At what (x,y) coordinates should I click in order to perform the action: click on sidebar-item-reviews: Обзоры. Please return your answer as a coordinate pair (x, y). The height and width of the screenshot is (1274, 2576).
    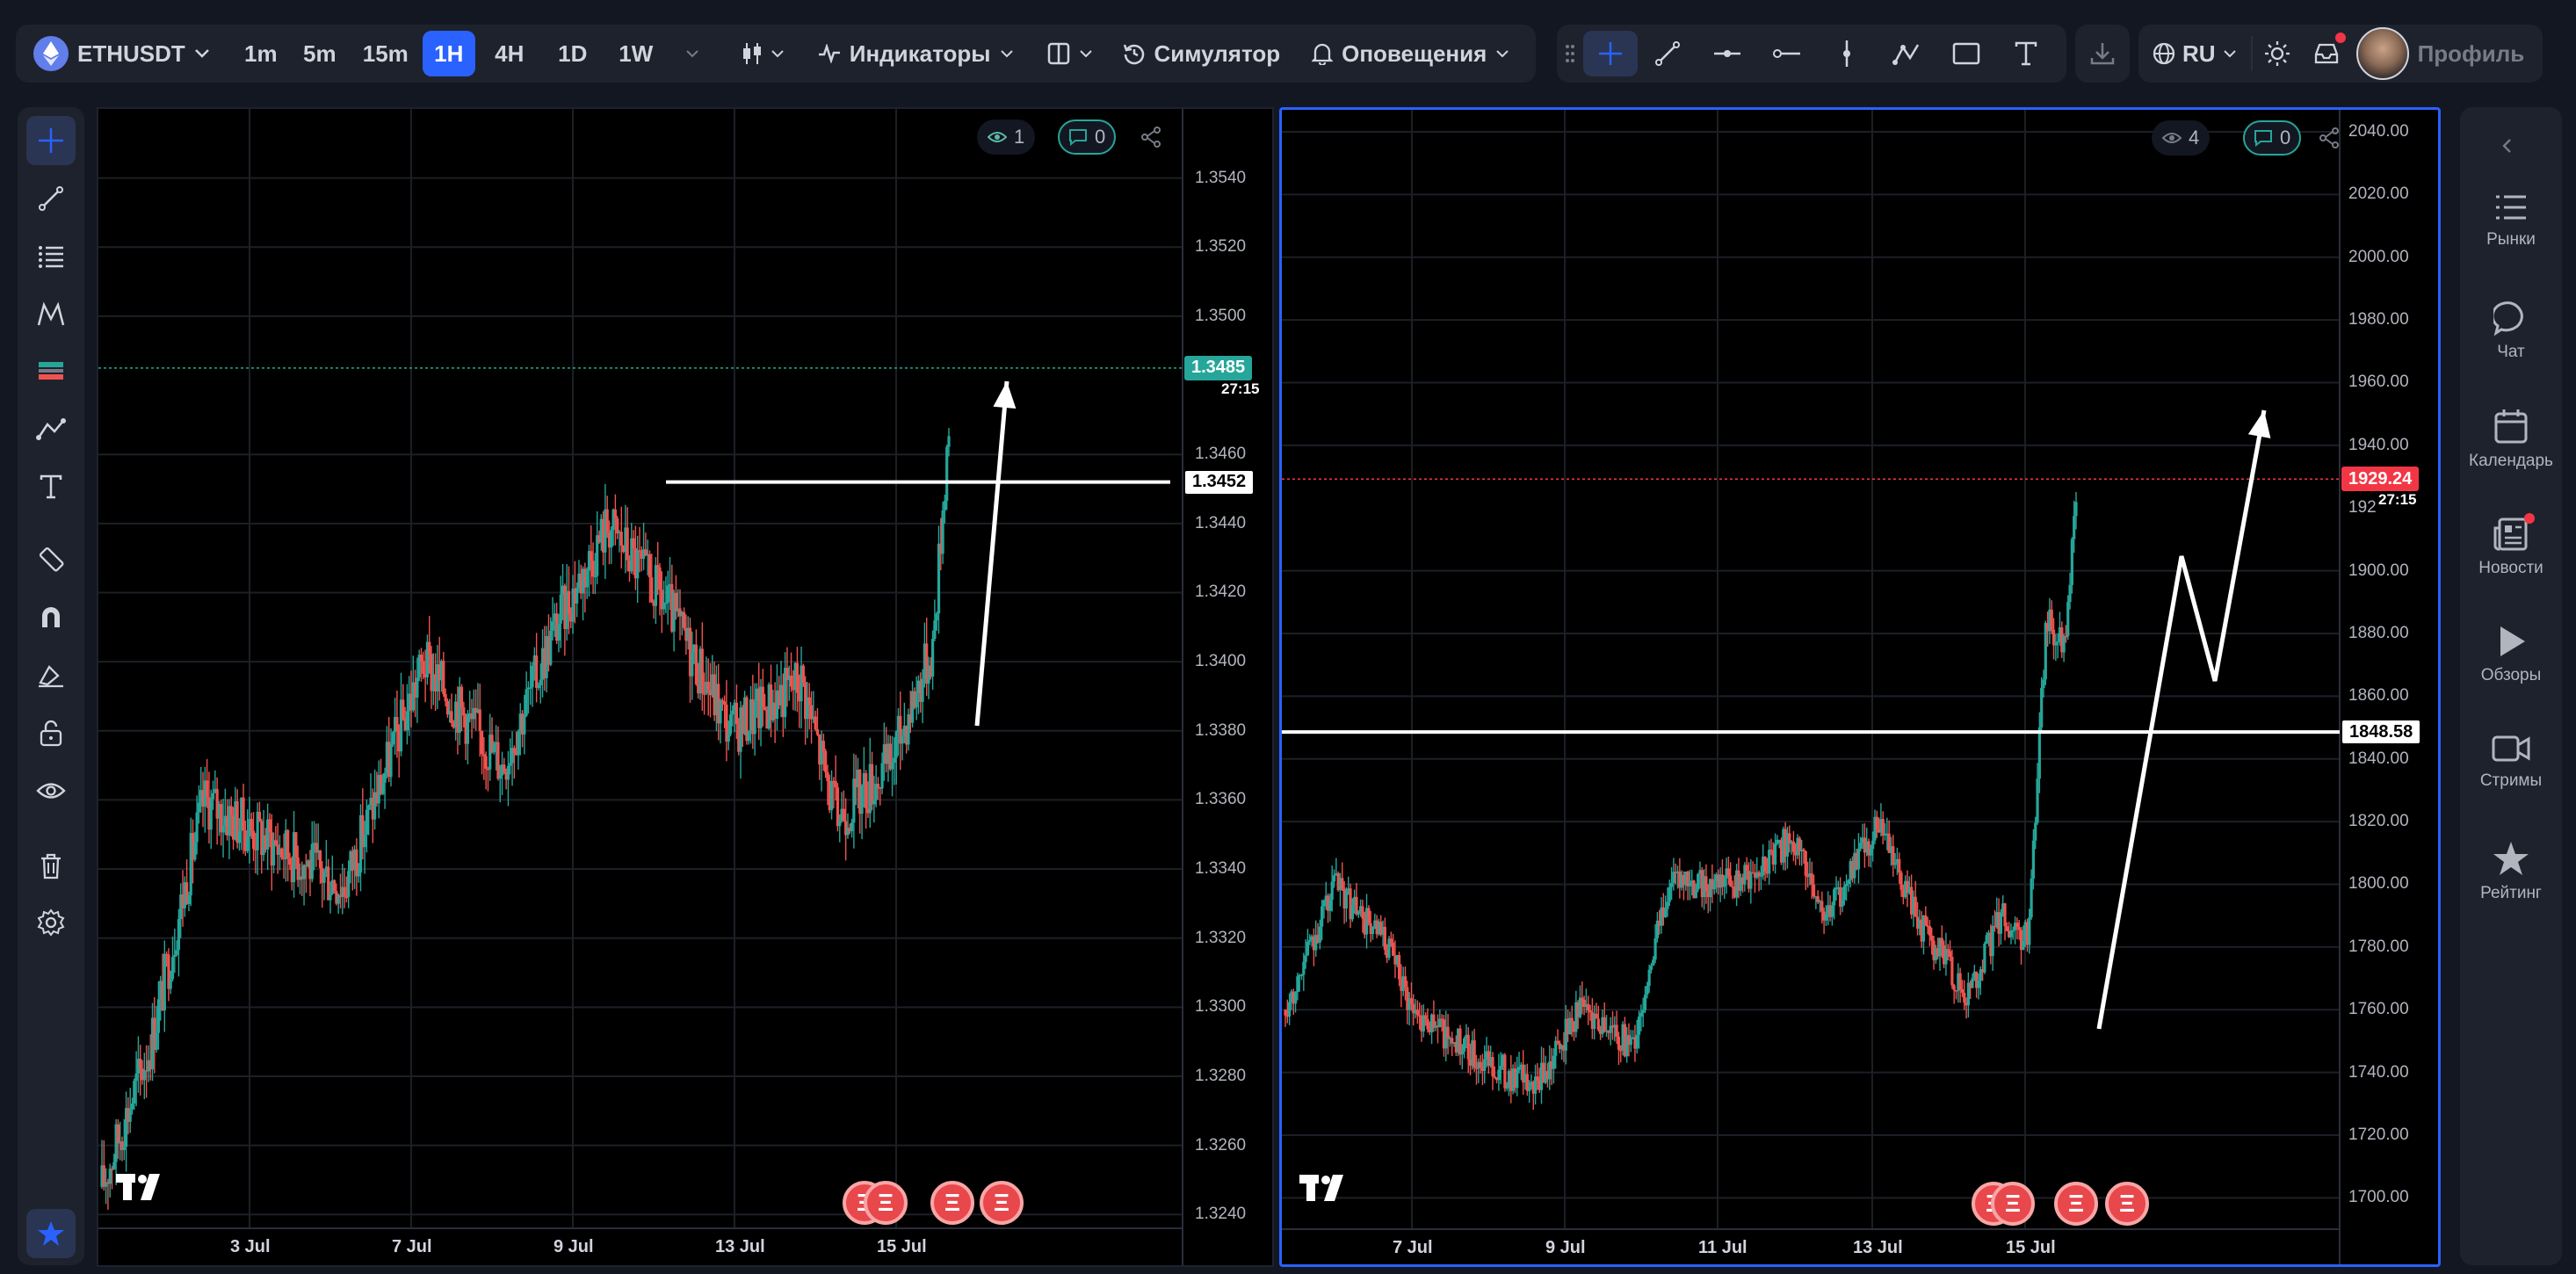
    Looking at the image, I should click on (2511, 672).